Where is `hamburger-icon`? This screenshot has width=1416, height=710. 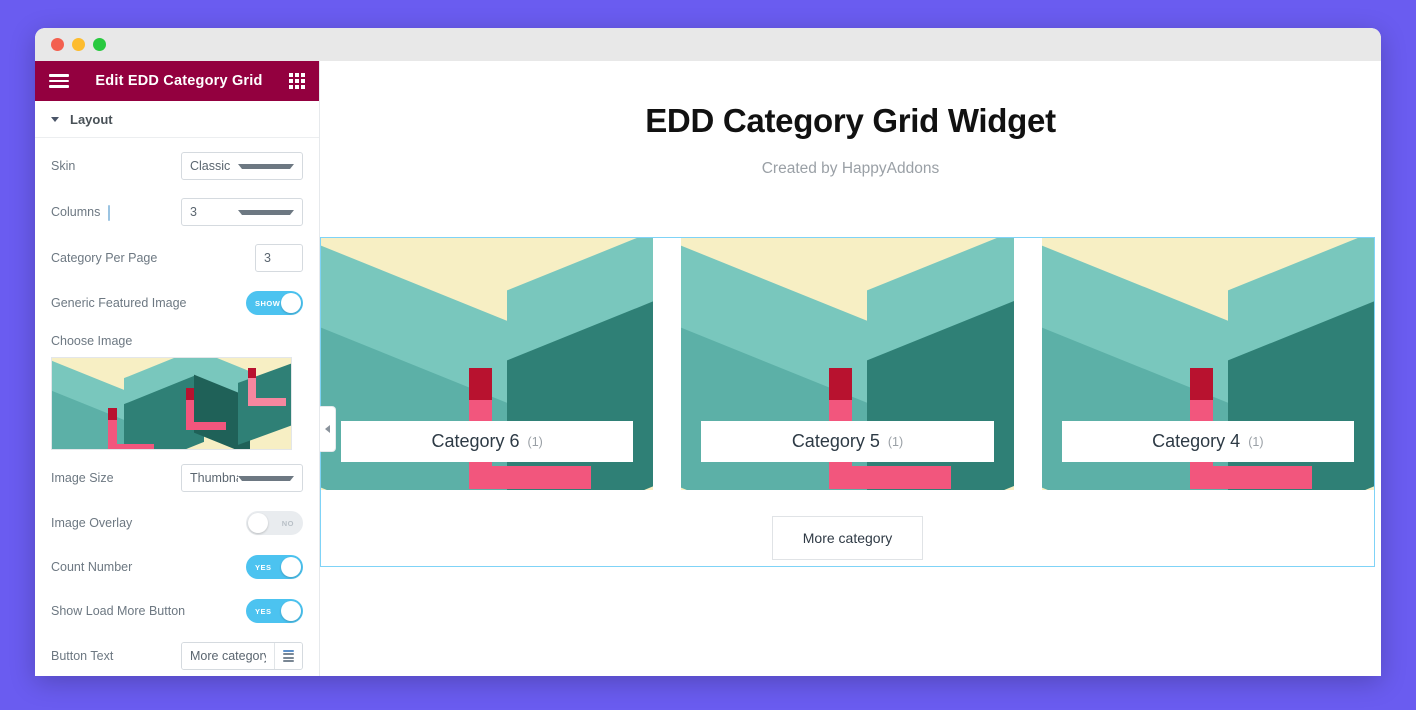 hamburger-icon is located at coordinates (59, 81).